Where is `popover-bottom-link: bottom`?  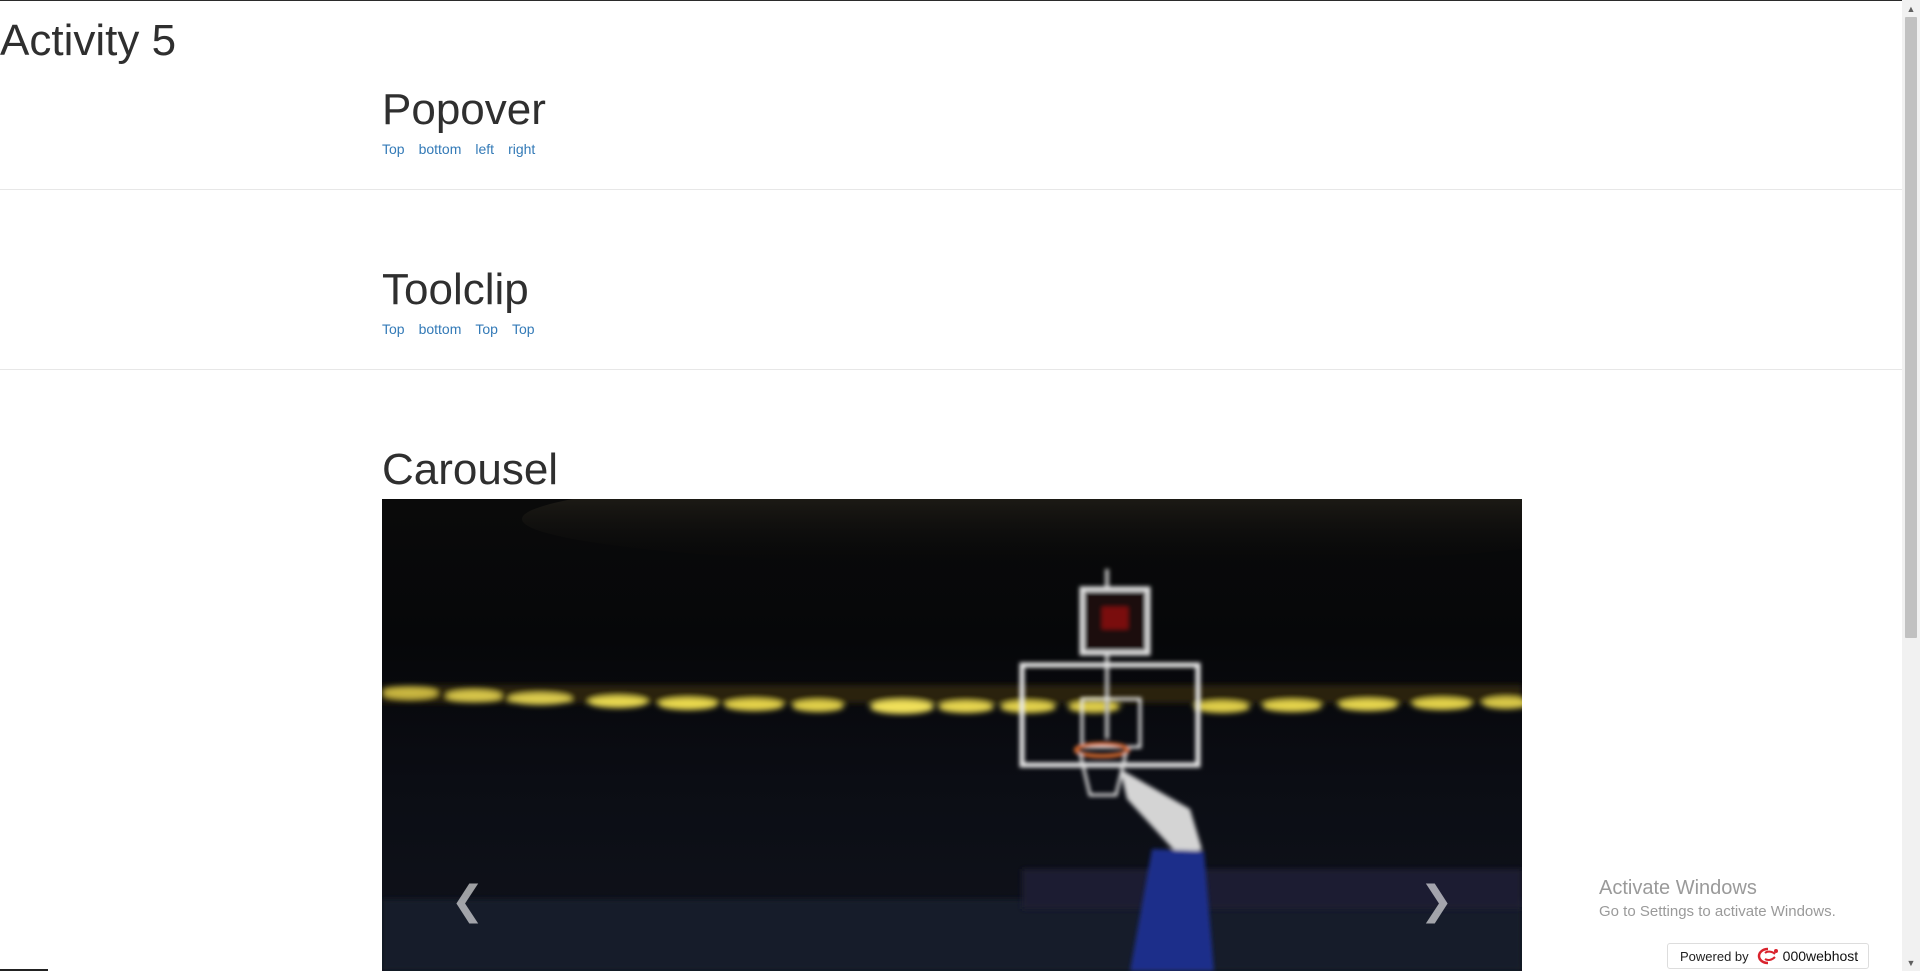 popover-bottom-link: bottom is located at coordinates (440, 149).